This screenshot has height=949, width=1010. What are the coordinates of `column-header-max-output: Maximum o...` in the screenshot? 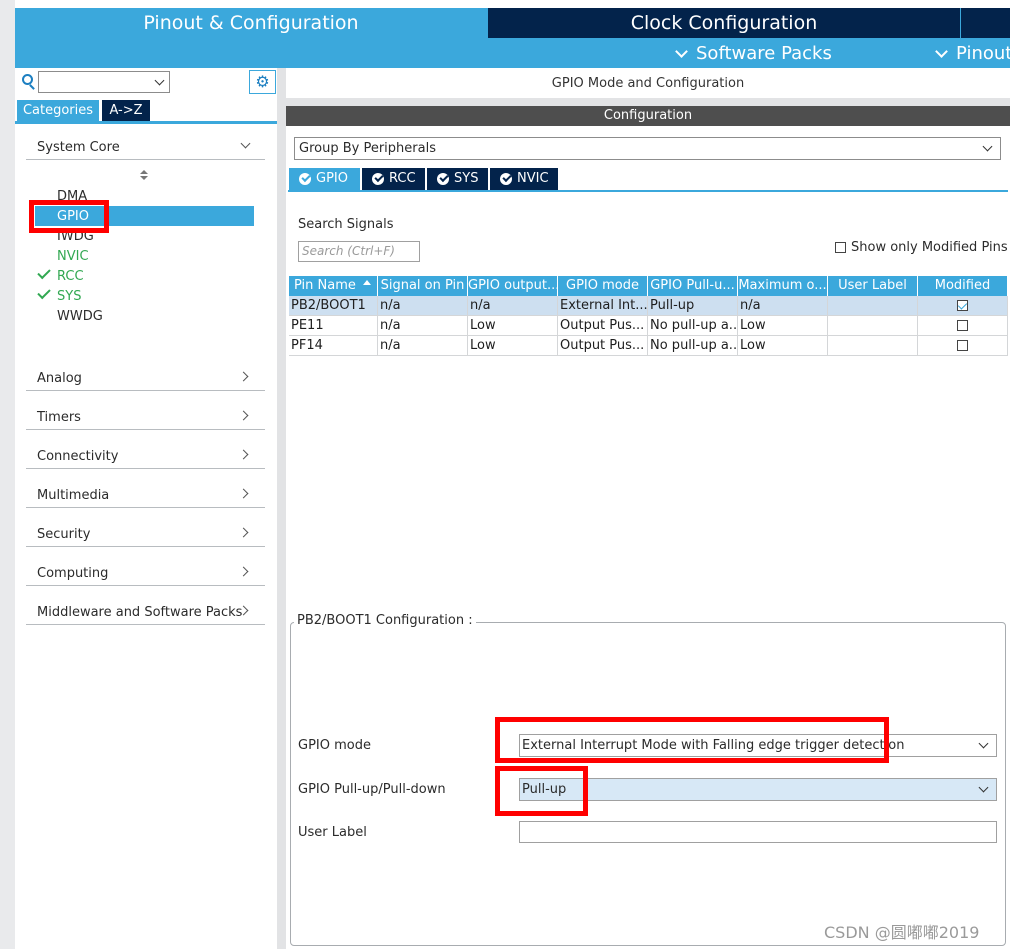 It's located at (783, 286).